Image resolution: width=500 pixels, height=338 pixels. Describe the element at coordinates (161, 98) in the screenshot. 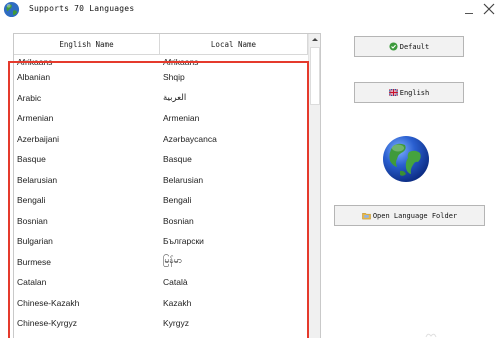

I see `language-row: Arabic العربية` at that location.